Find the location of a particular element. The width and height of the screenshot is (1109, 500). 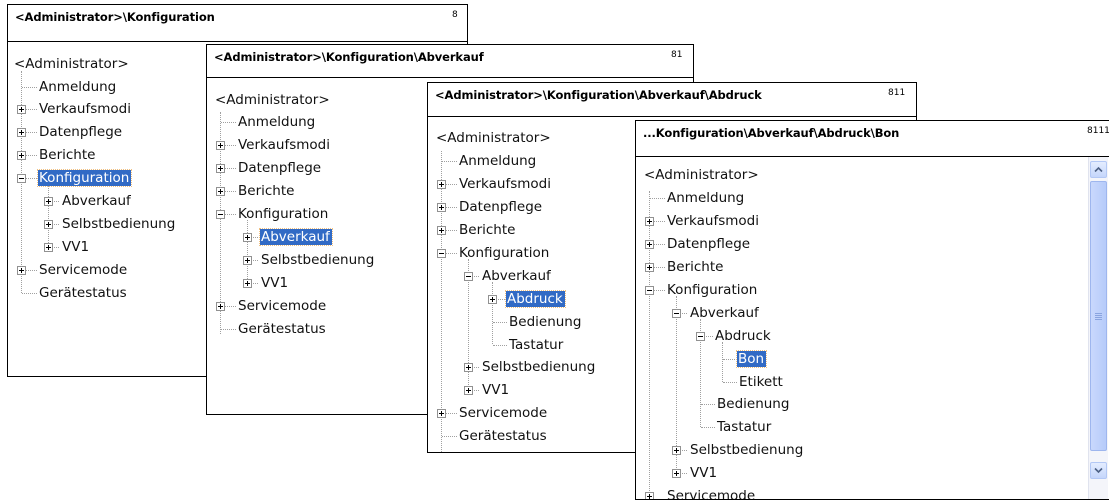

window-code: 8111 is located at coordinates (1098, 131).